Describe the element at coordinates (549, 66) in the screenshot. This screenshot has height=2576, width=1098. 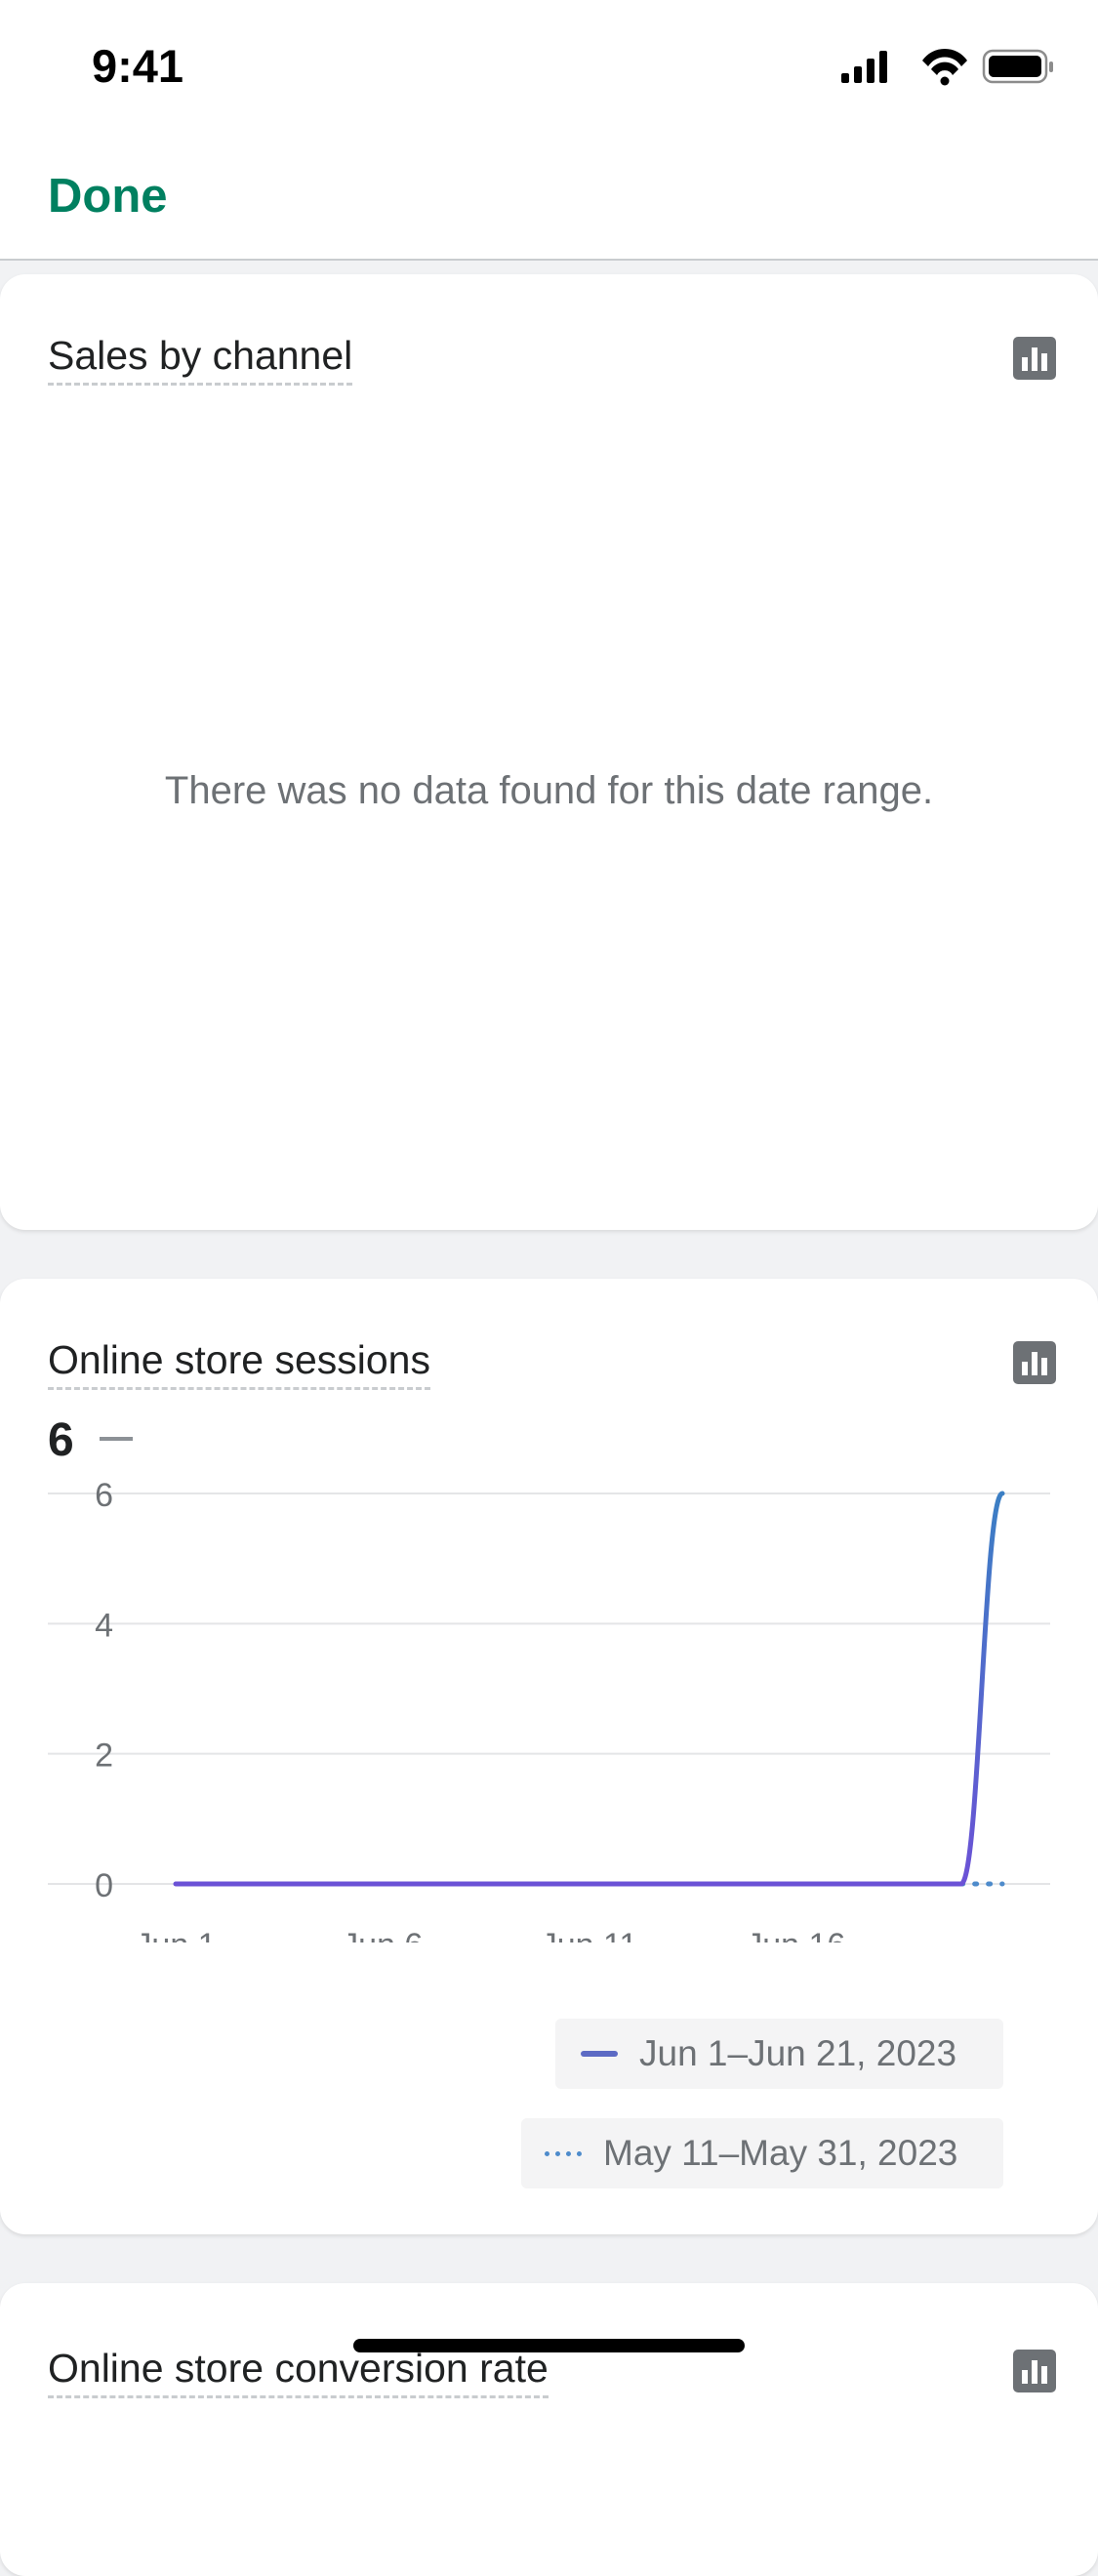
I see `status-bar: 9:41` at that location.